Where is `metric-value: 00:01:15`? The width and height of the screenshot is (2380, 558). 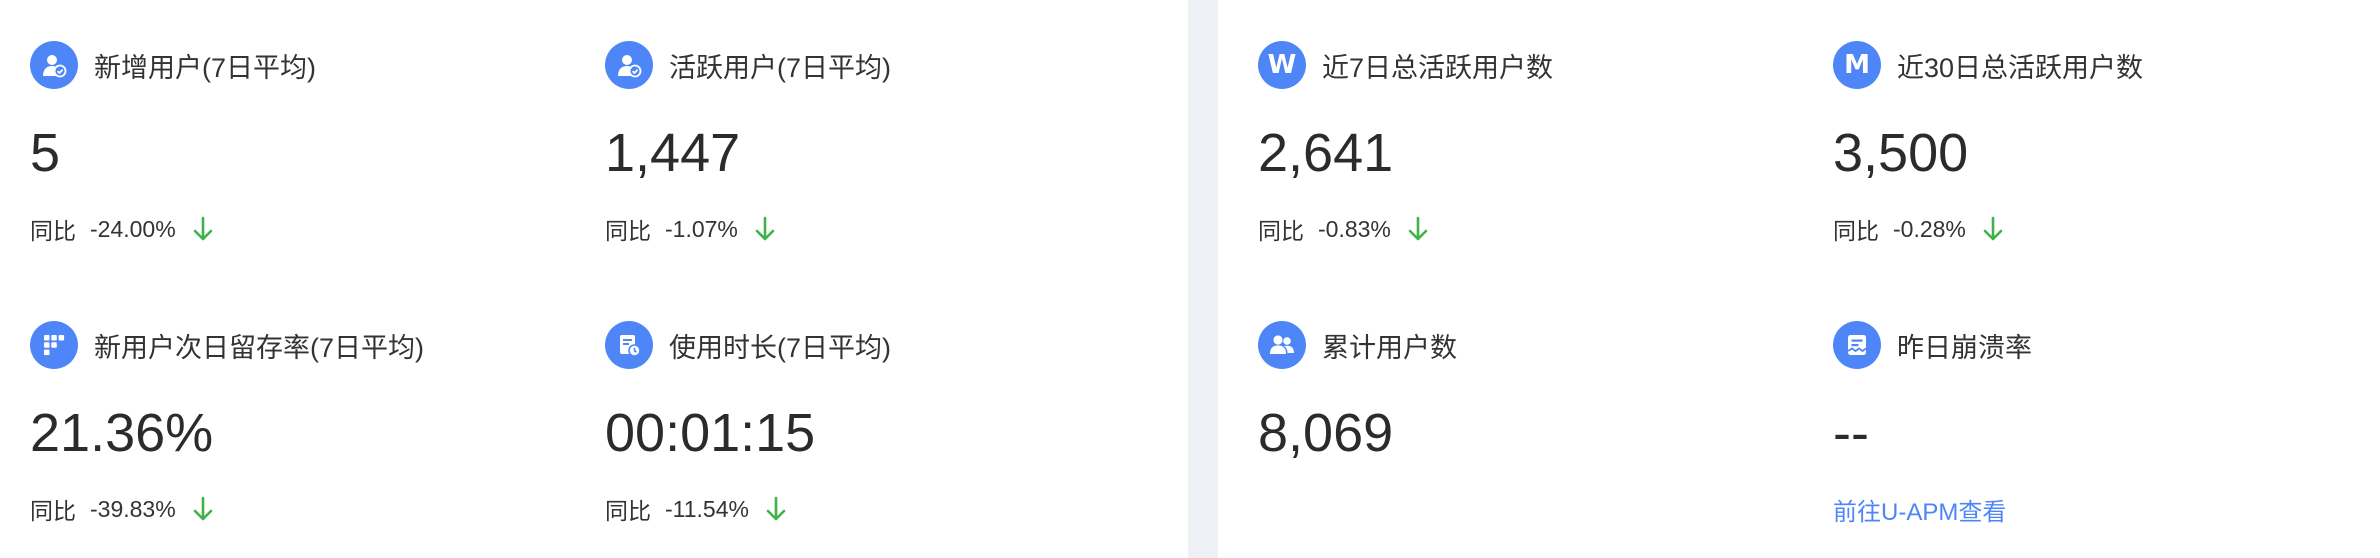 metric-value: 00:01:15 is located at coordinates (710, 433).